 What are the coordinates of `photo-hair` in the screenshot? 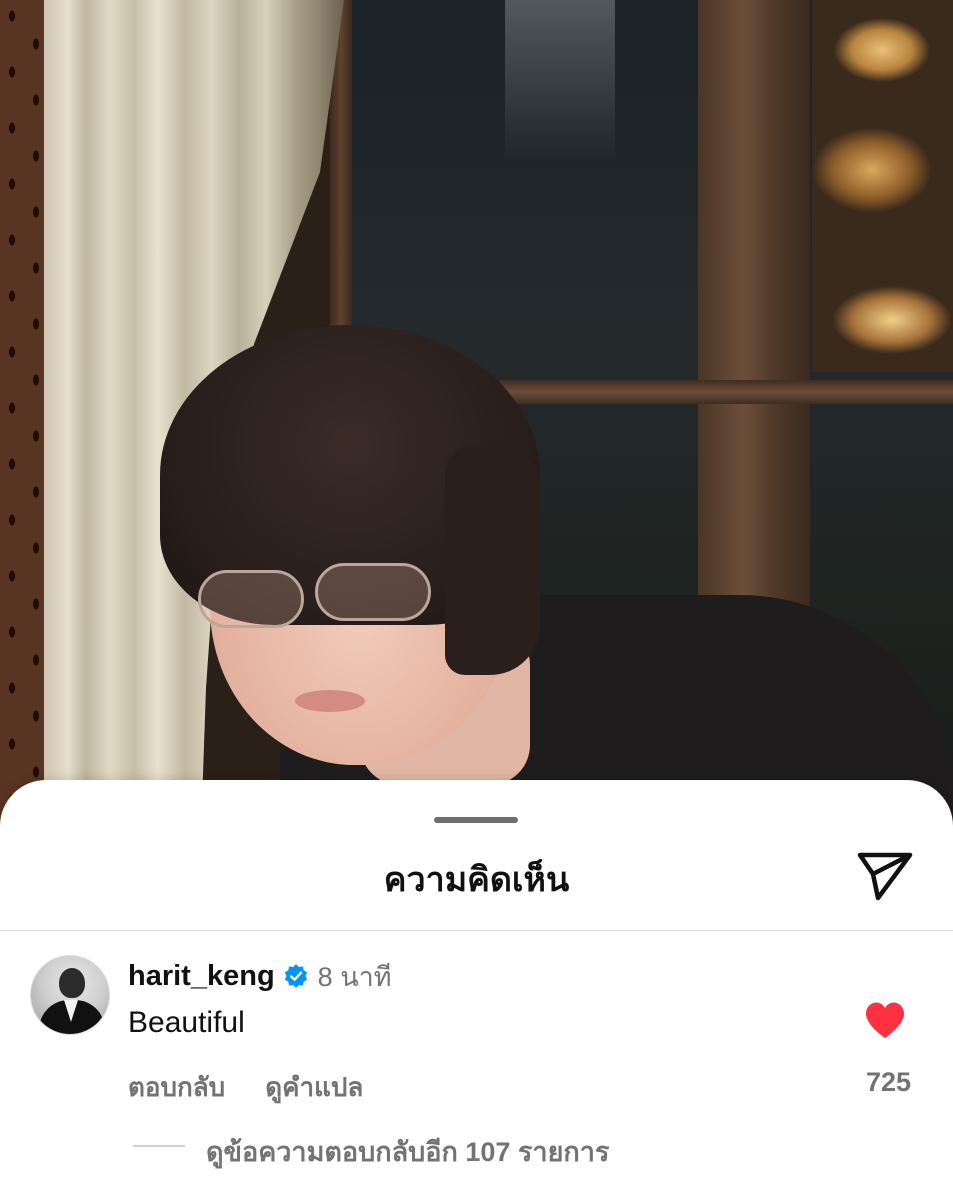 It's located at (492, 560).